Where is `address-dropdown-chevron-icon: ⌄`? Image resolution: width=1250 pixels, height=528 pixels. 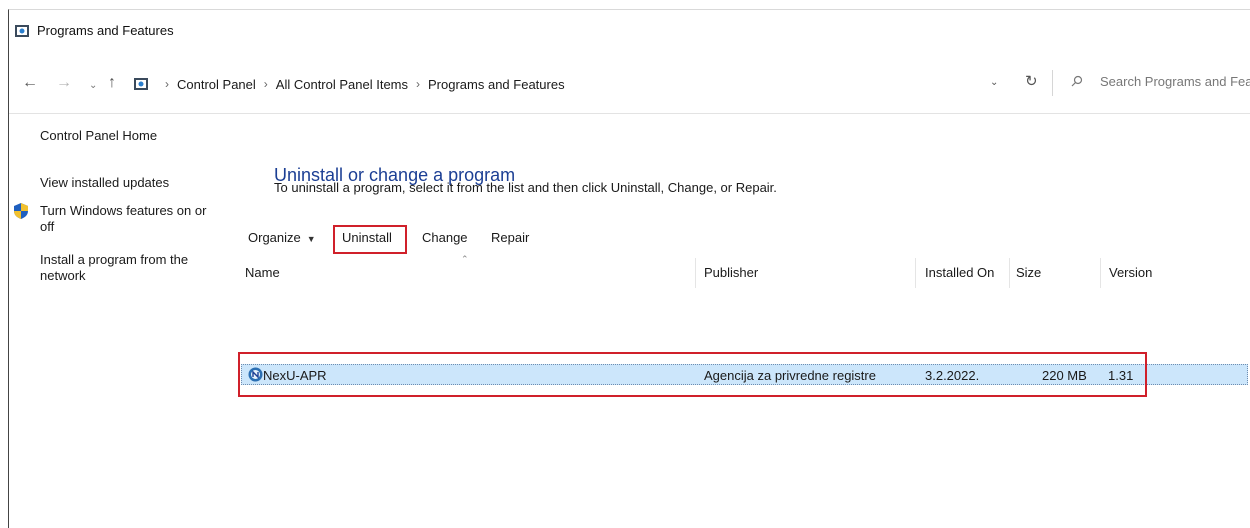
address-dropdown-chevron-icon: ⌄ is located at coordinates (994, 82).